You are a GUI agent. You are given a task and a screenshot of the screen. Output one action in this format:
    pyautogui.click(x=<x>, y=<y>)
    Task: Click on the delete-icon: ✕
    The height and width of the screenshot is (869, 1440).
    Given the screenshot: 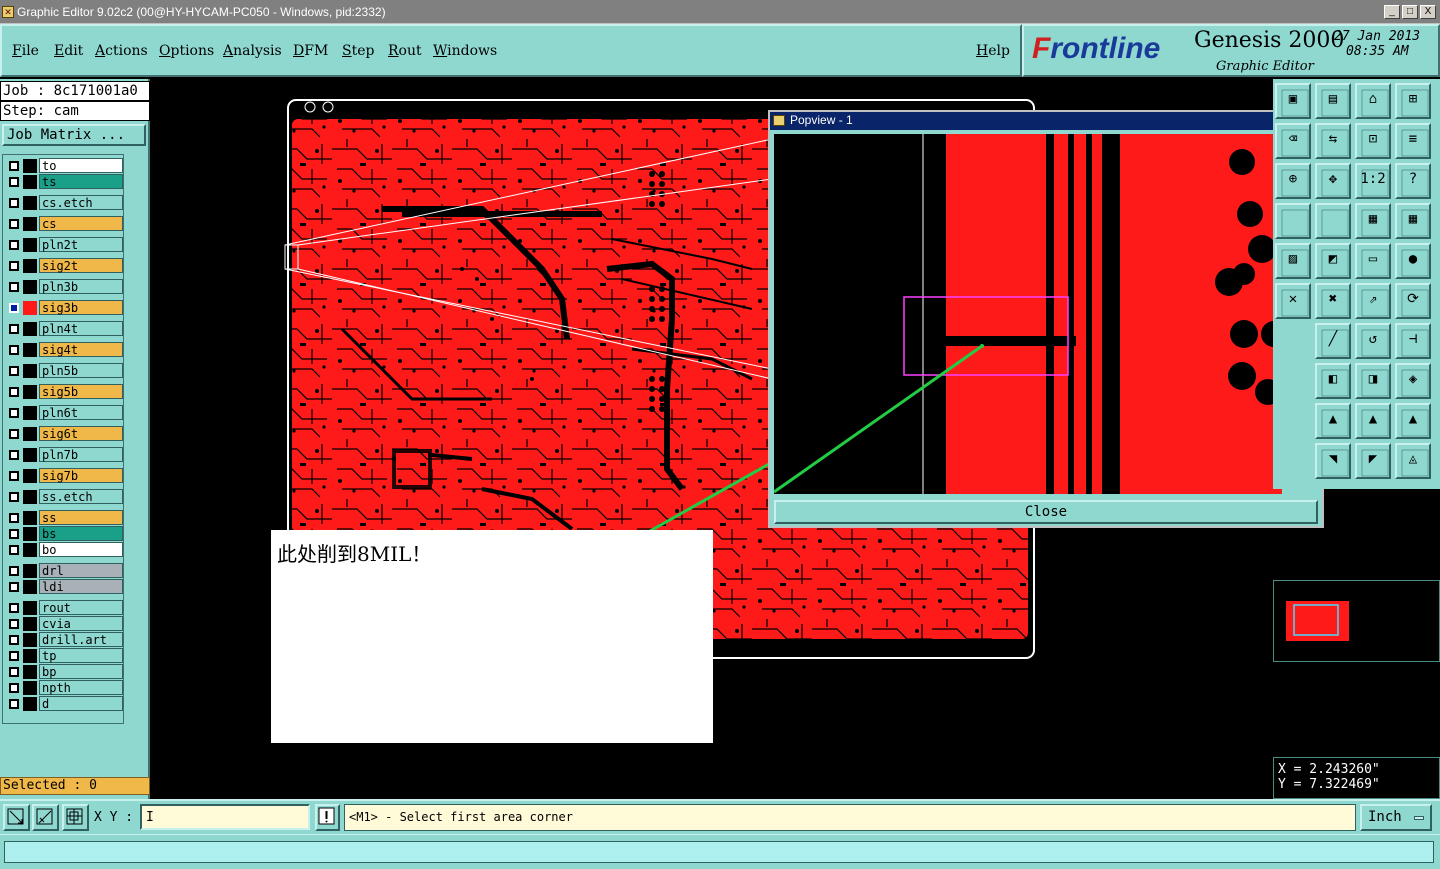 What is the action you would take?
    pyautogui.click(x=1293, y=301)
    